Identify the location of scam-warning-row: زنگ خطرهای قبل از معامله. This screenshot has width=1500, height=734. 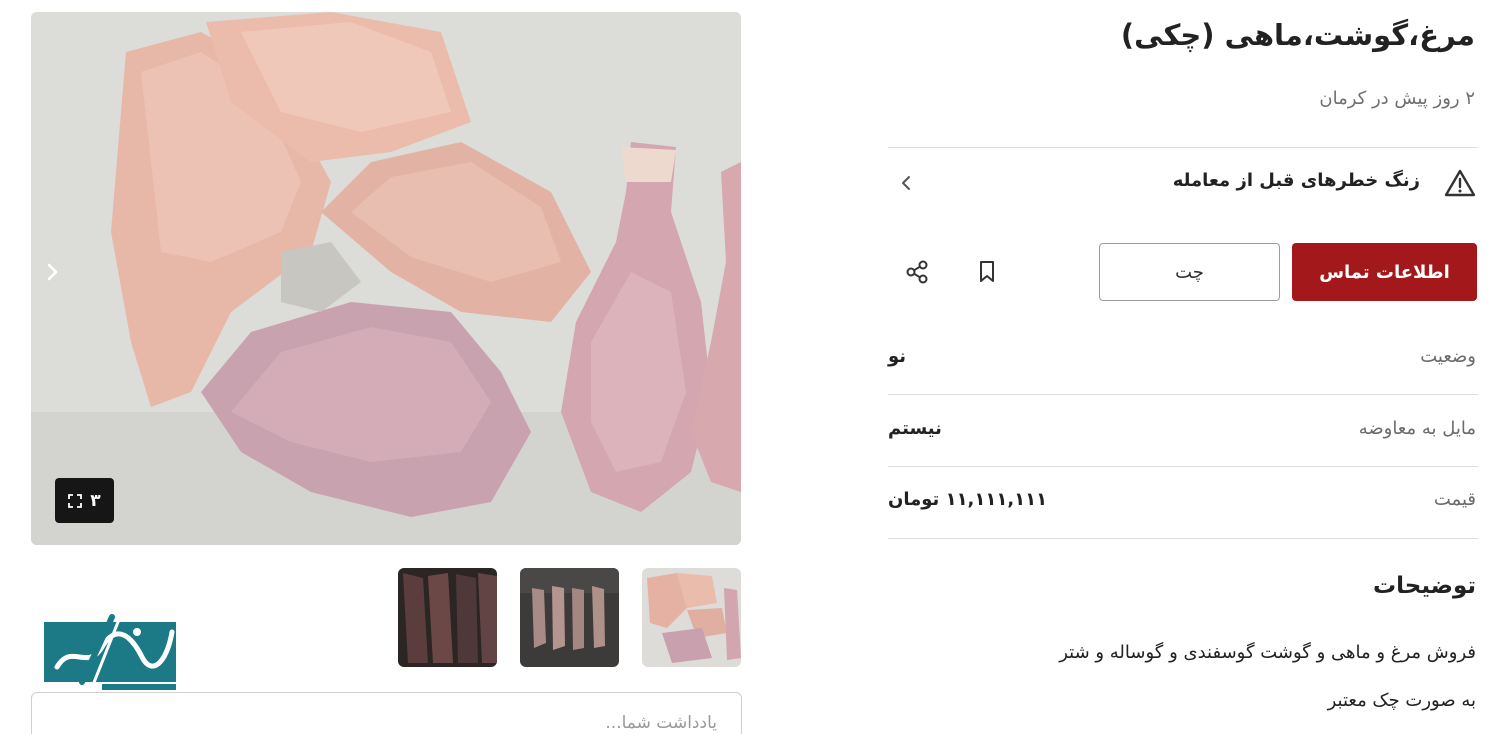
(1183, 183).